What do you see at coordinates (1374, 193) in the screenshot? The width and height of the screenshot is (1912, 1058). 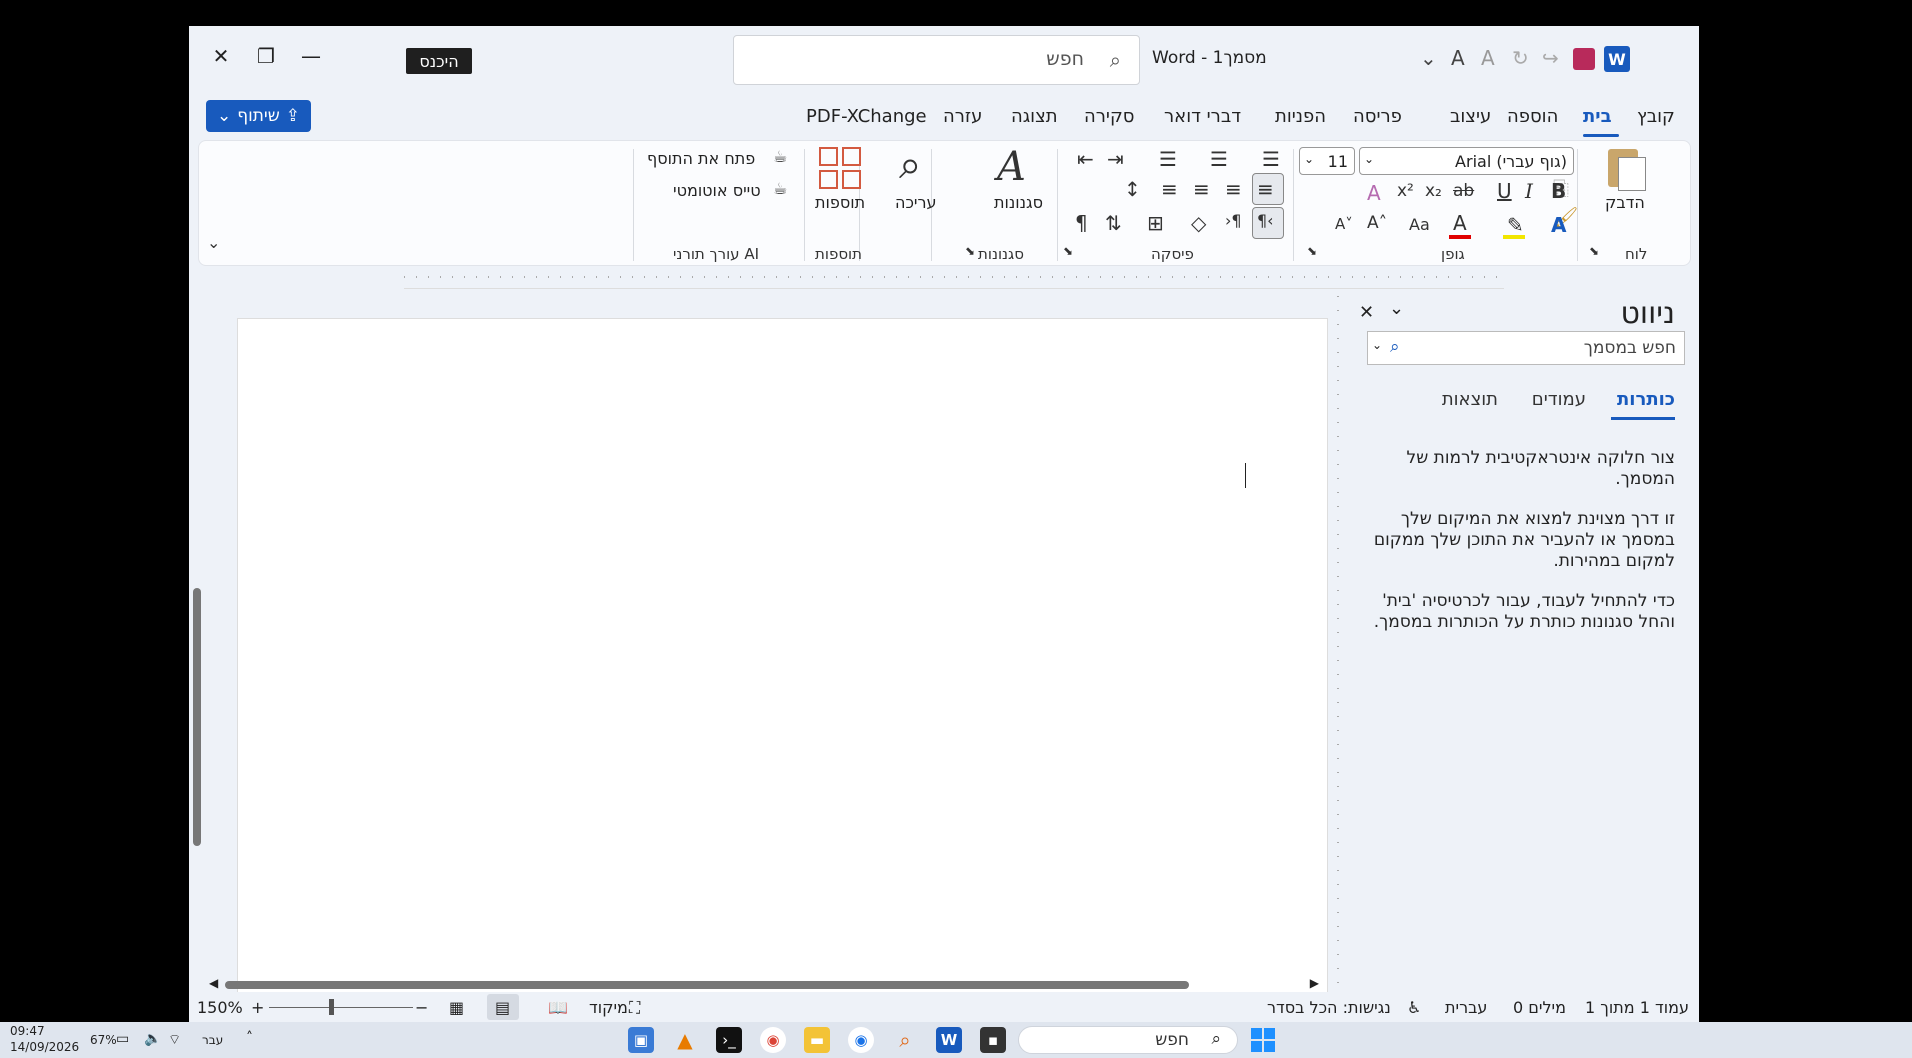 I see `clear-formatting-icon: A` at bounding box center [1374, 193].